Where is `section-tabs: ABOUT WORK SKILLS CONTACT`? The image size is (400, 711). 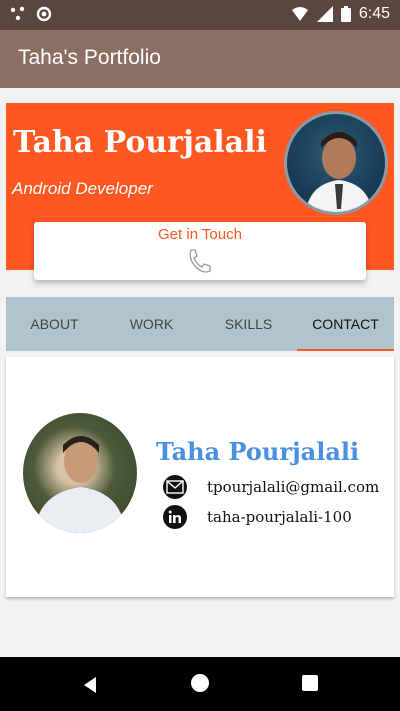
section-tabs: ABOUT WORK SKILLS CONTACT is located at coordinates (200, 324).